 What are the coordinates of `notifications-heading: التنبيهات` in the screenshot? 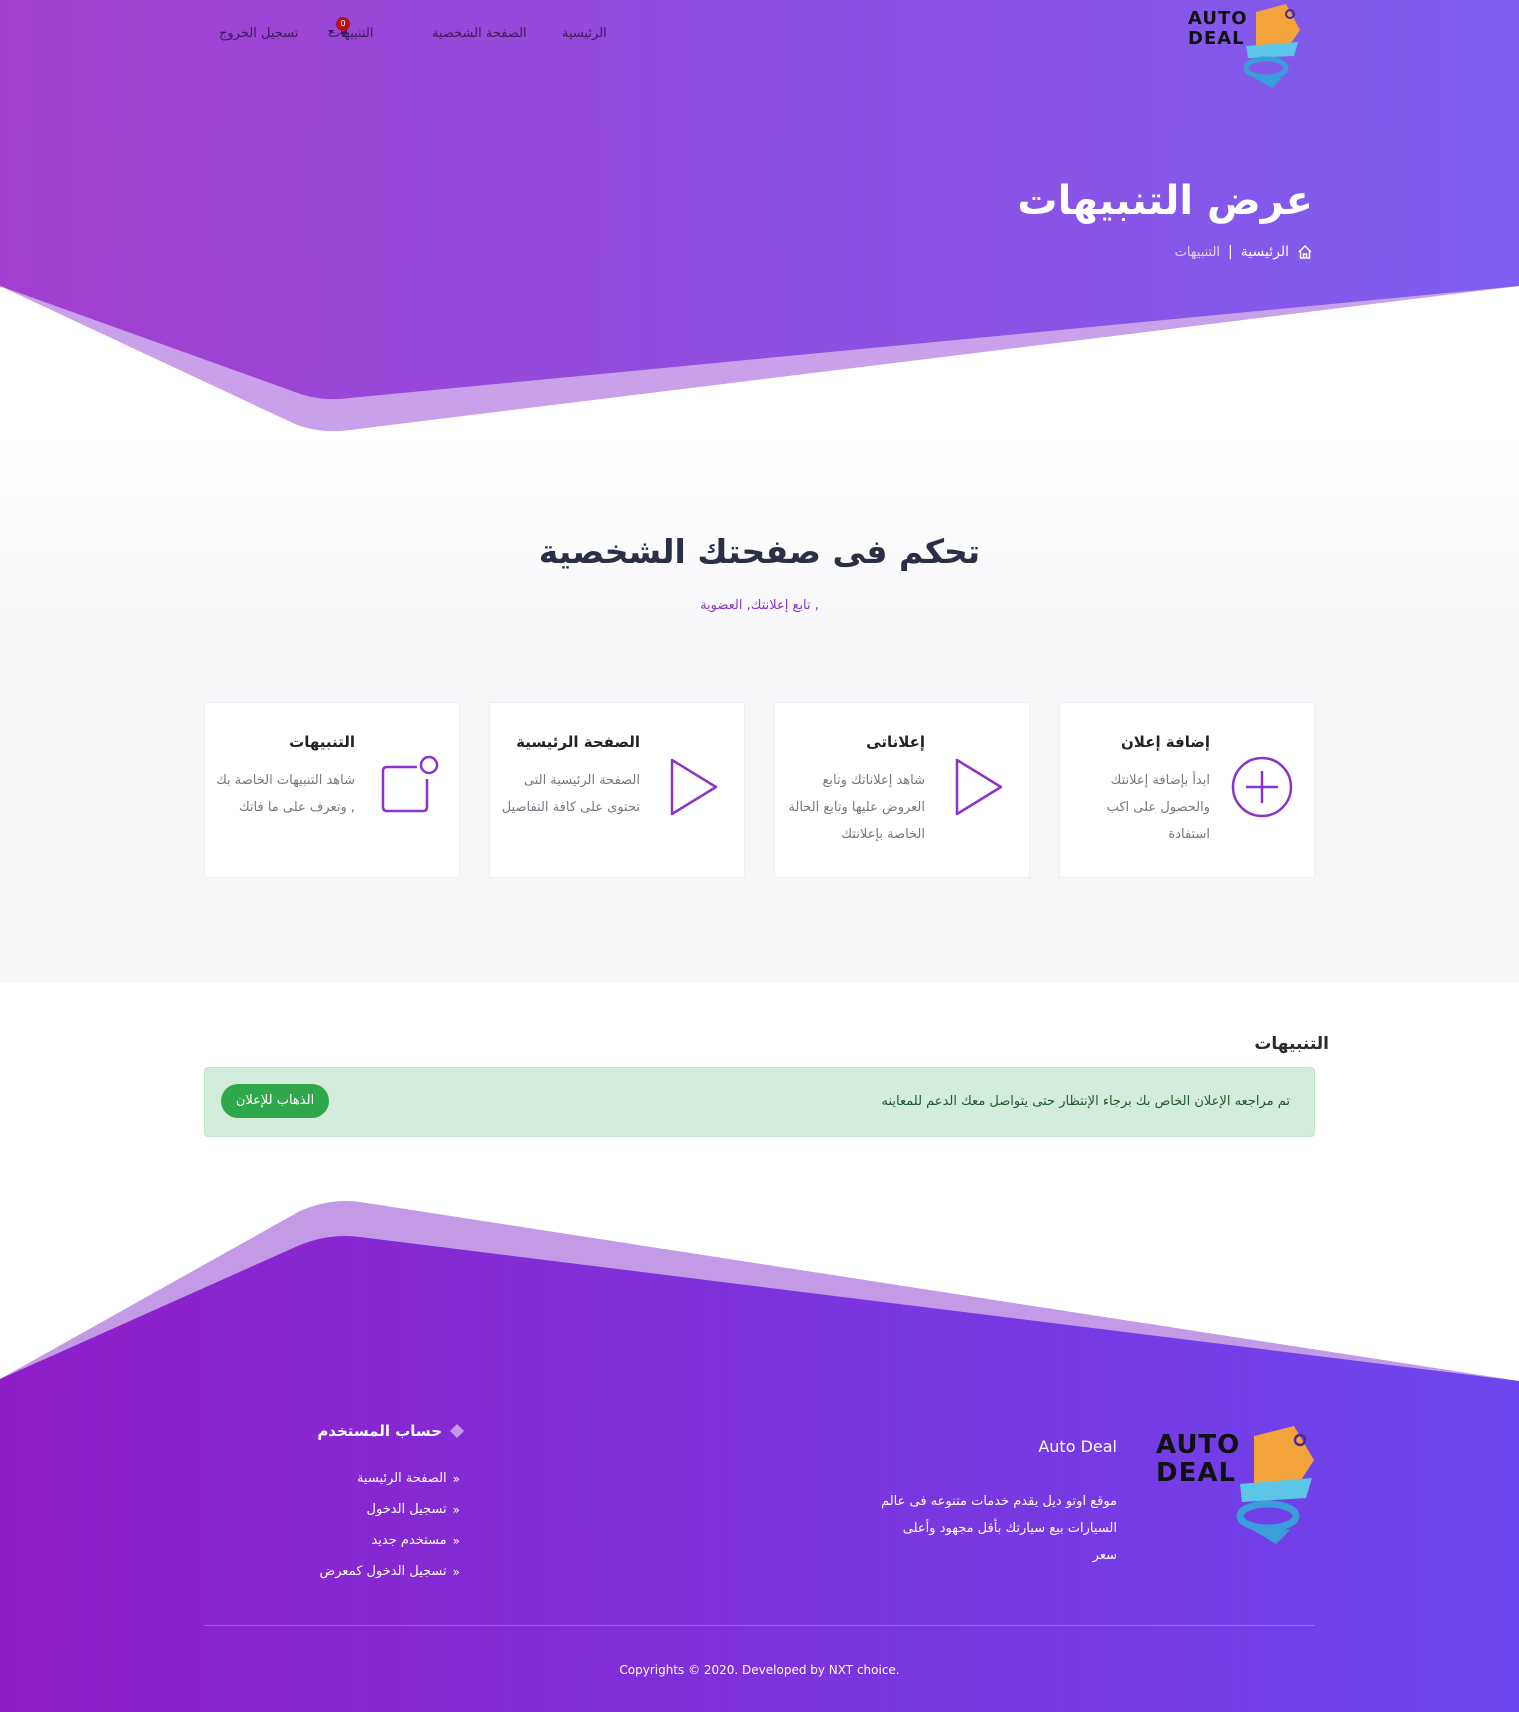 It's located at (1291, 1044).